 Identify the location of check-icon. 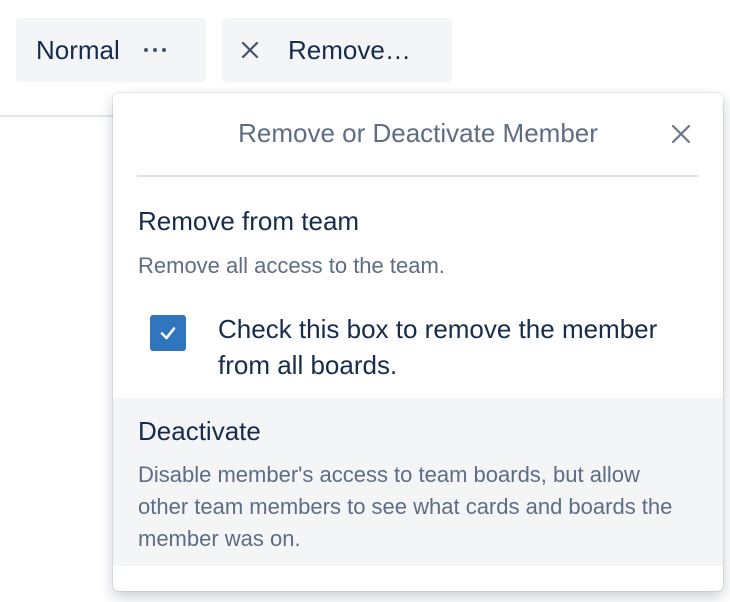
(168, 333).